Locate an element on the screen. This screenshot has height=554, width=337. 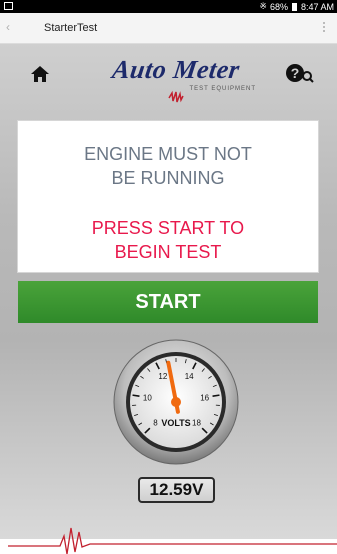
app-title: StarterTest is located at coordinates (70, 28).